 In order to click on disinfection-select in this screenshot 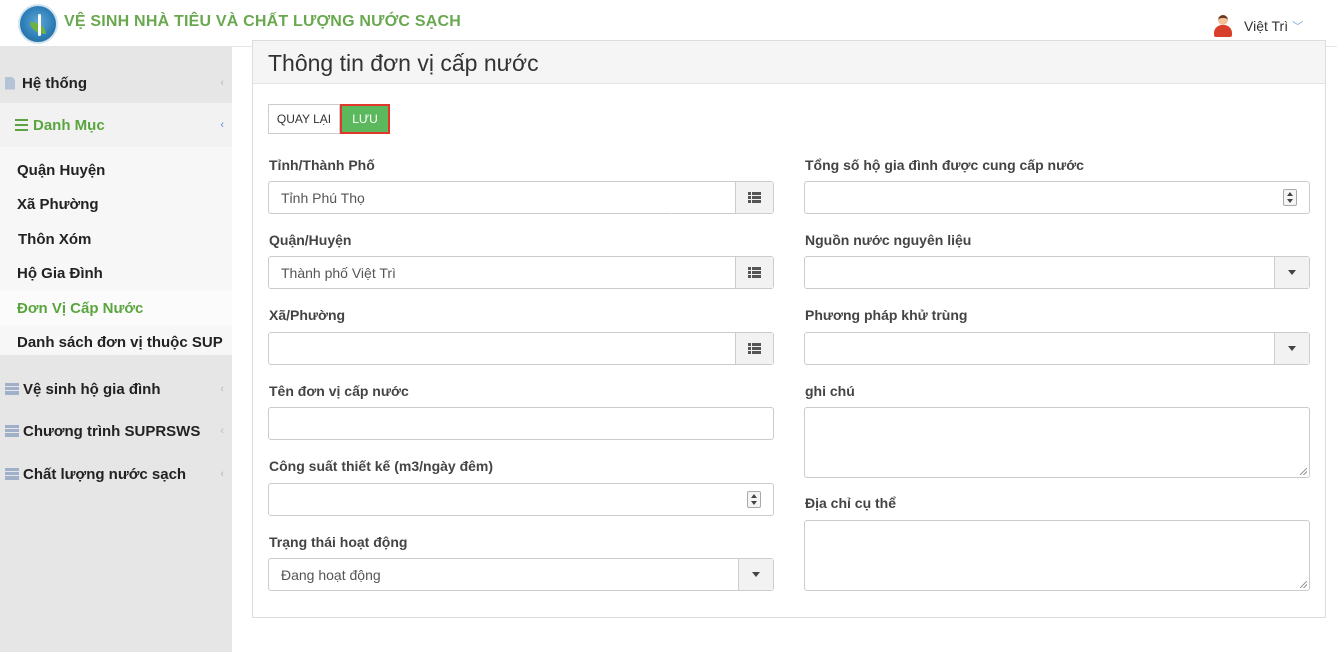, I will do `click(1057, 348)`.